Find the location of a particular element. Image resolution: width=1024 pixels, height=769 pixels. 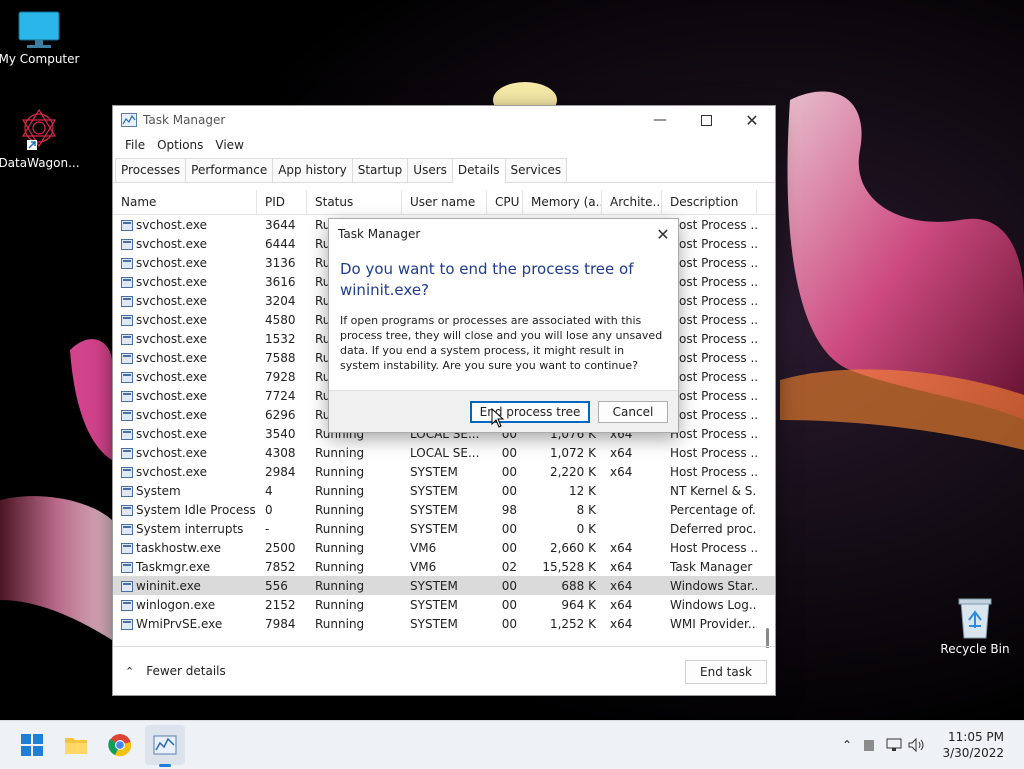

cell-text: 2500 is located at coordinates (280, 547).